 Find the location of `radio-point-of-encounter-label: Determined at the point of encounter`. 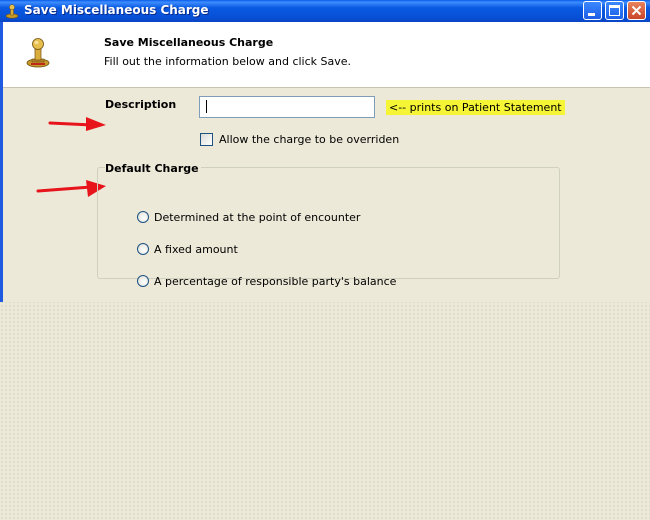

radio-point-of-encounter-label: Determined at the point of encounter is located at coordinates (257, 217).